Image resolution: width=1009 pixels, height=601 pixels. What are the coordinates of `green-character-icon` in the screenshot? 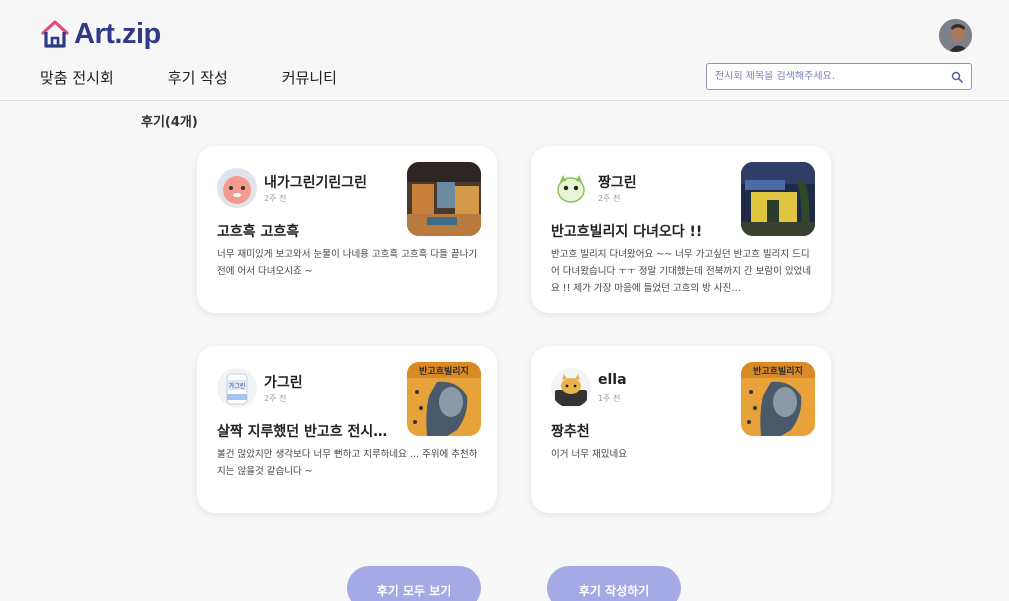 It's located at (571, 188).